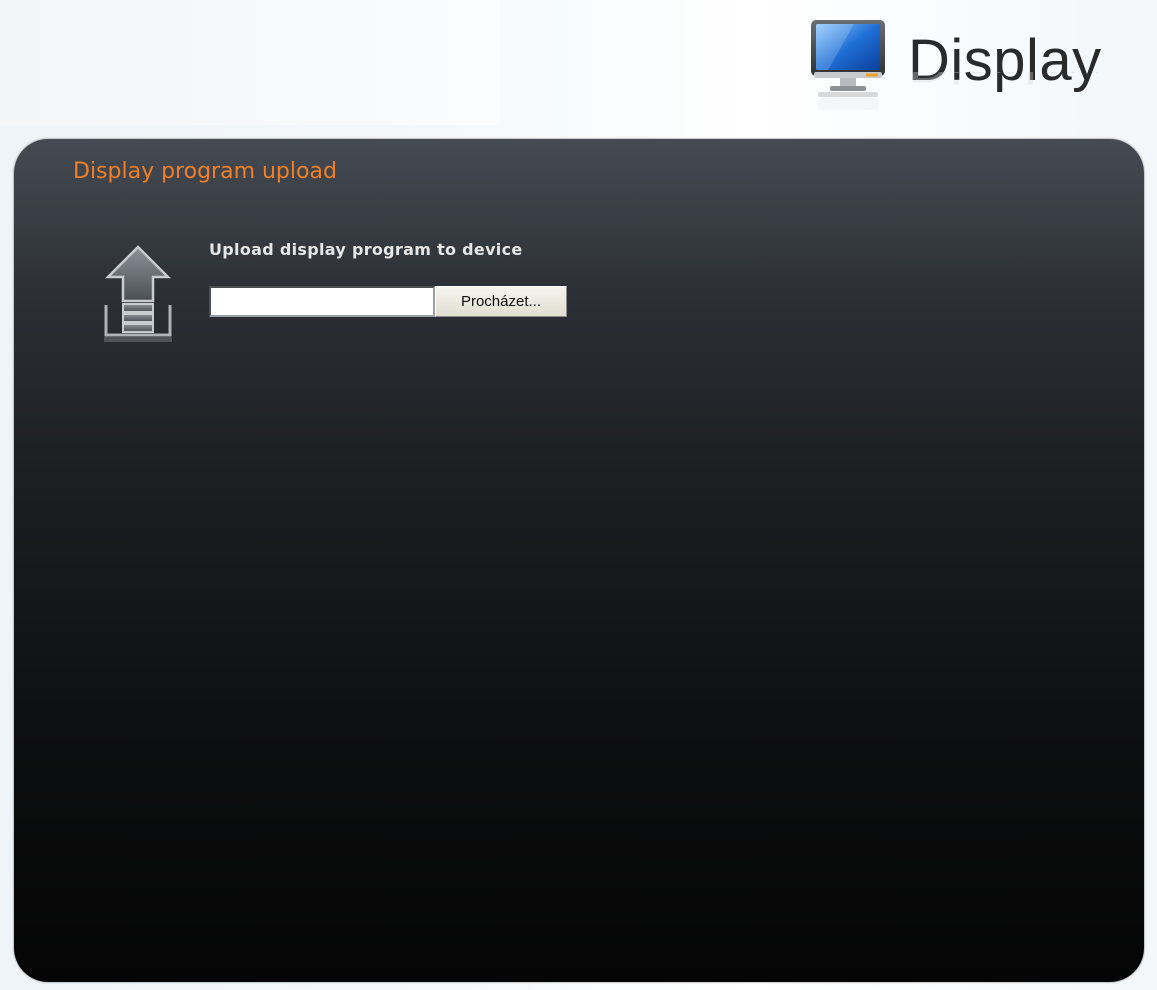 This screenshot has width=1157, height=990. I want to click on monitor-icon, so click(848, 65).